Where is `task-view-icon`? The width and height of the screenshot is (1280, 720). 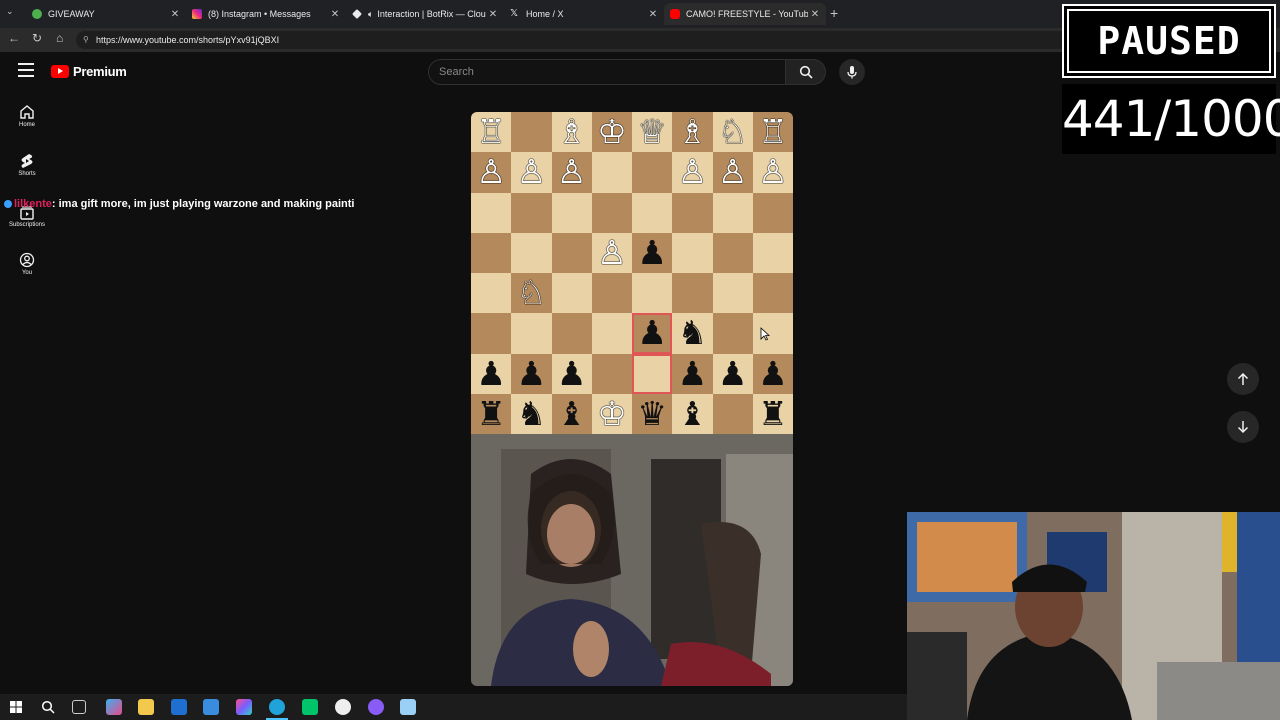
task-view-icon is located at coordinates (79, 707).